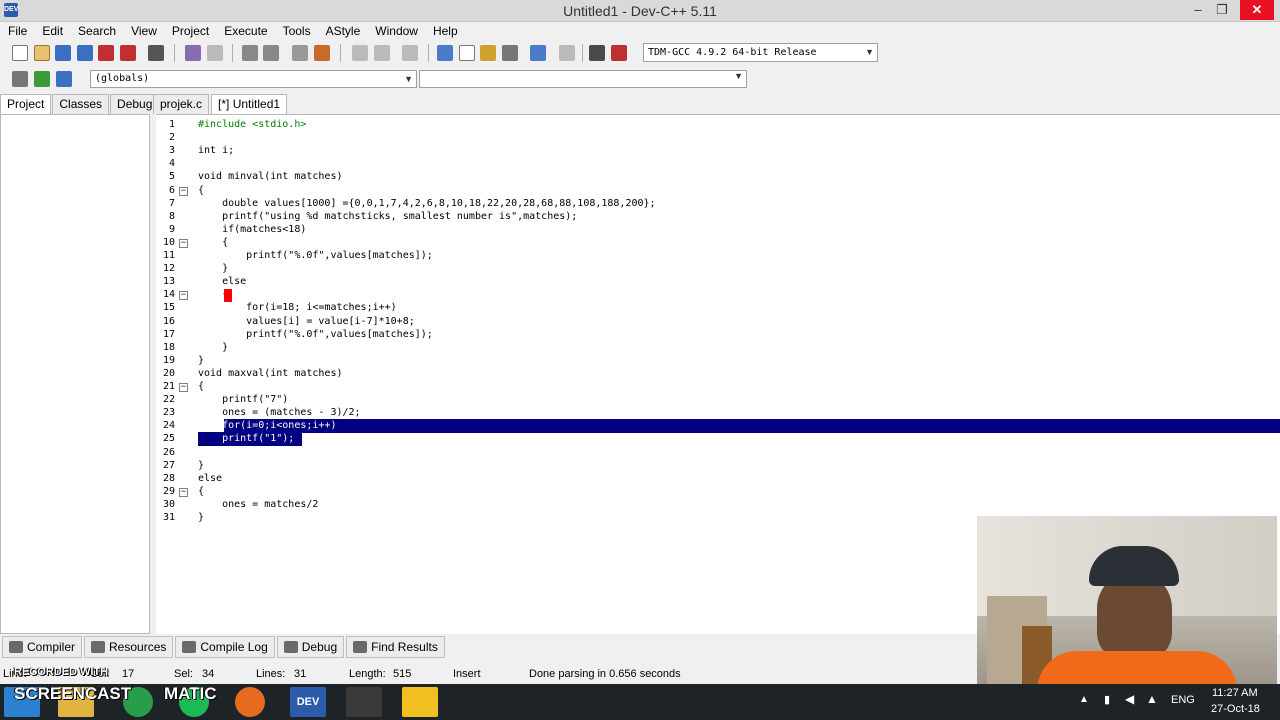 The width and height of the screenshot is (1280, 720). Describe the element at coordinates (445, 31) in the screenshot. I see `menu-help: Help` at that location.